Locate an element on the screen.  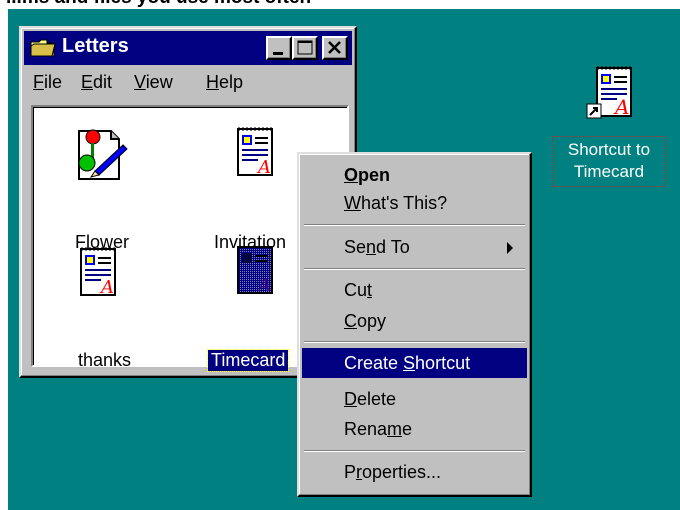
menu-item-send-to: Send To is located at coordinates (414, 247).